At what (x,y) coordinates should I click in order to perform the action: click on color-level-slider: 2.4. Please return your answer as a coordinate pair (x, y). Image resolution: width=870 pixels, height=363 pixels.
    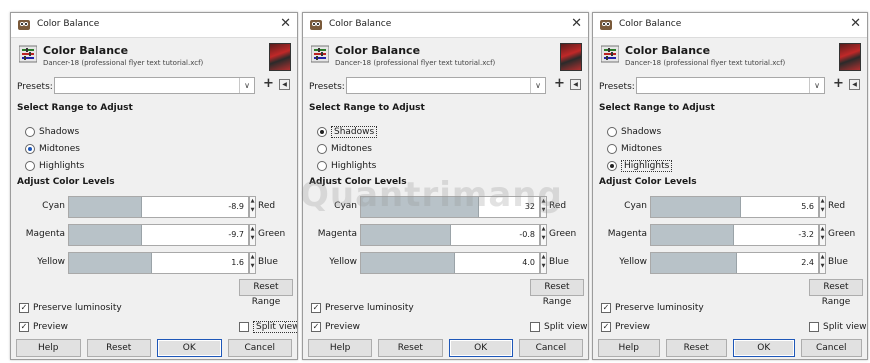
    Looking at the image, I should click on (734, 263).